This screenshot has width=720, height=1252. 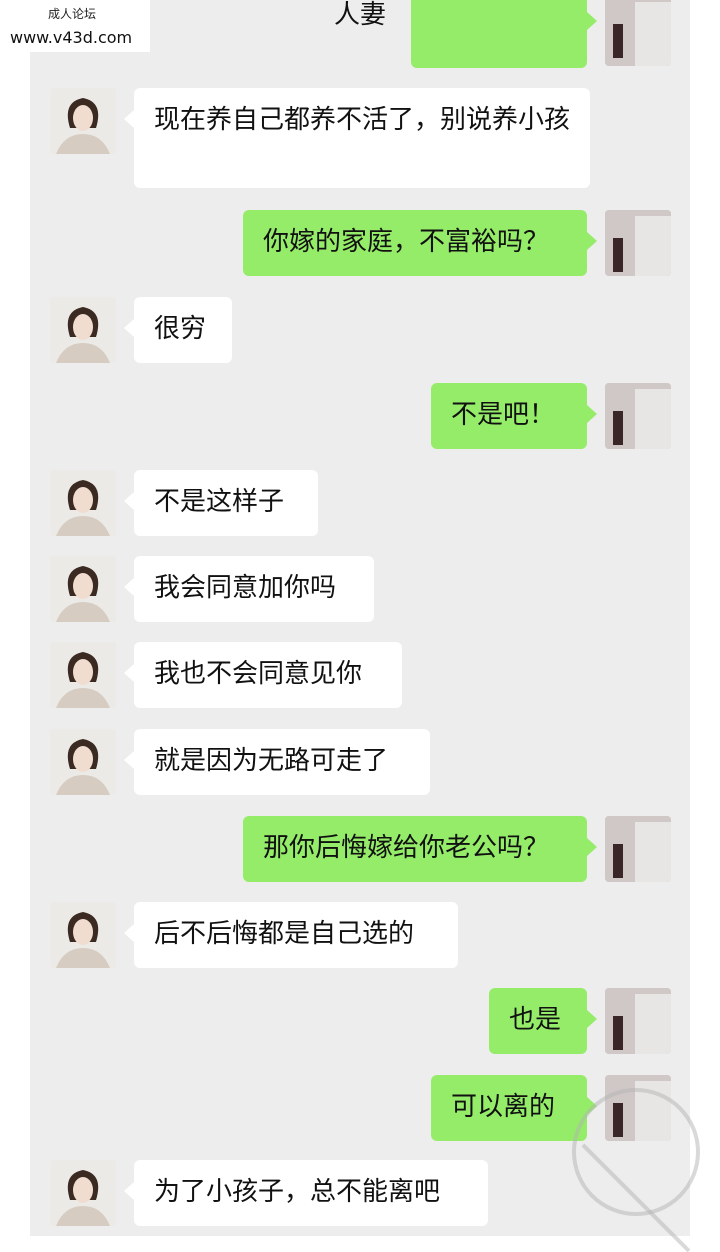 I want to click on sent-message: 不是吧！, so click(x=514, y=416).